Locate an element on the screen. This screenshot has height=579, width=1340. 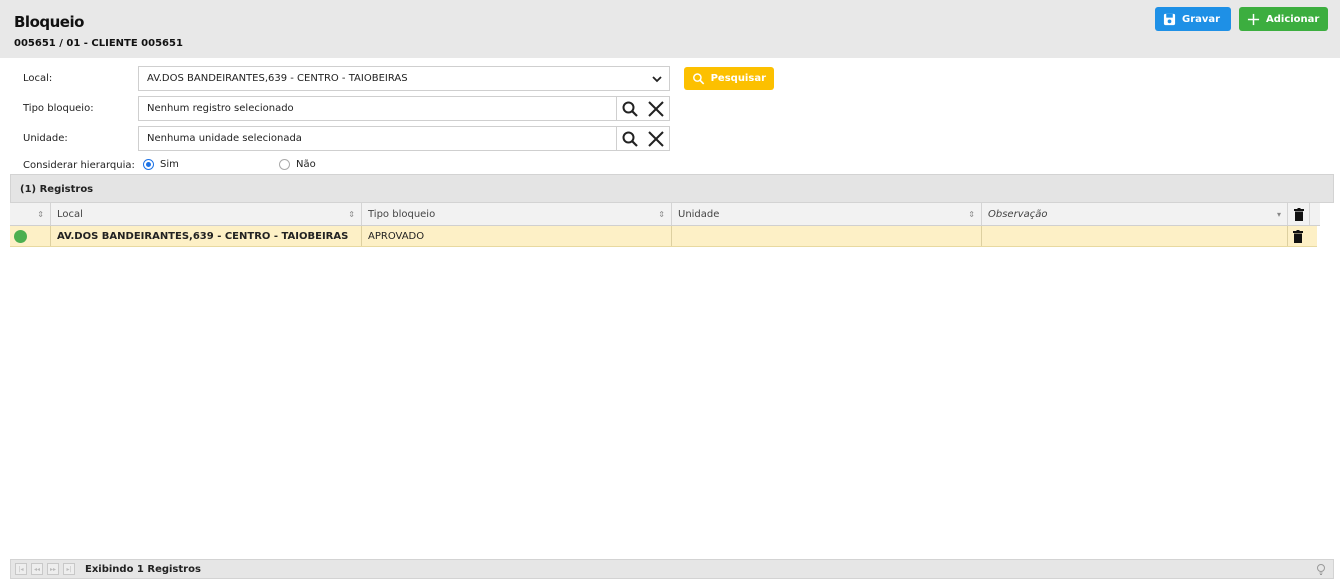
last-page-icon: ▸| is located at coordinates (69, 569).